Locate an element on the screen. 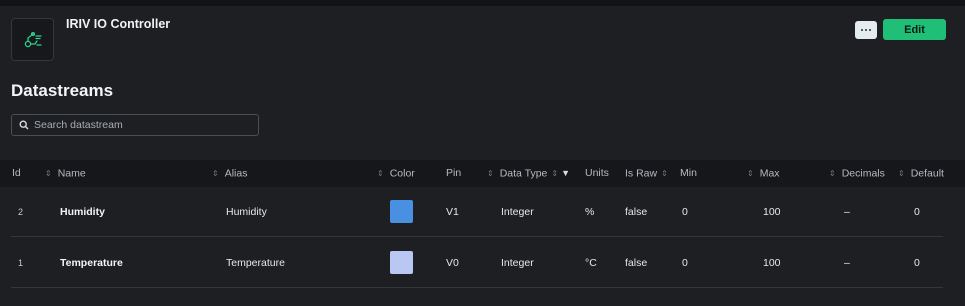  cell-pin: V0 is located at coordinates (452, 263).